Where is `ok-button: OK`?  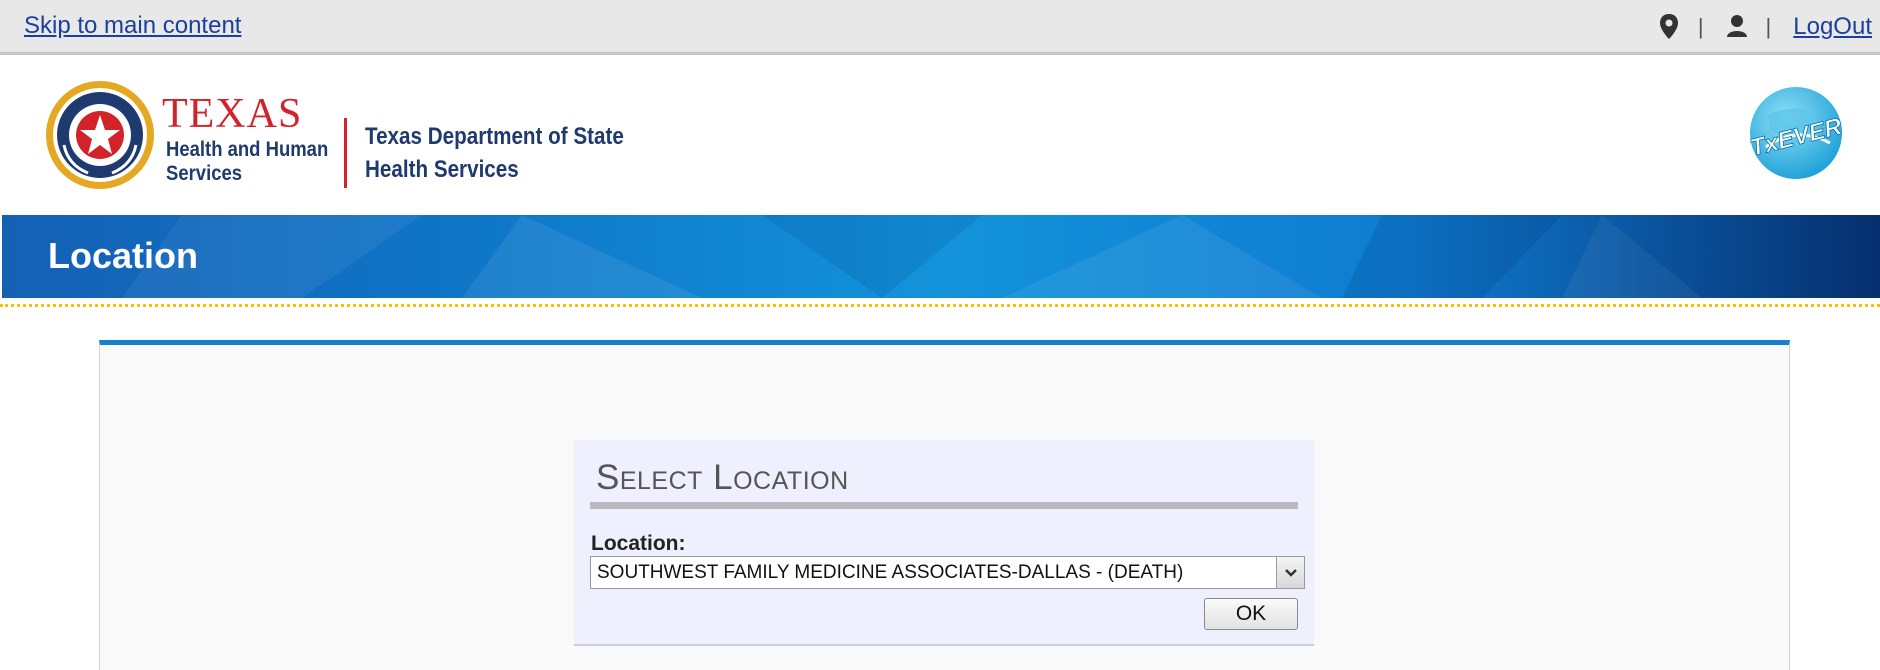
ok-button: OK is located at coordinates (1251, 614).